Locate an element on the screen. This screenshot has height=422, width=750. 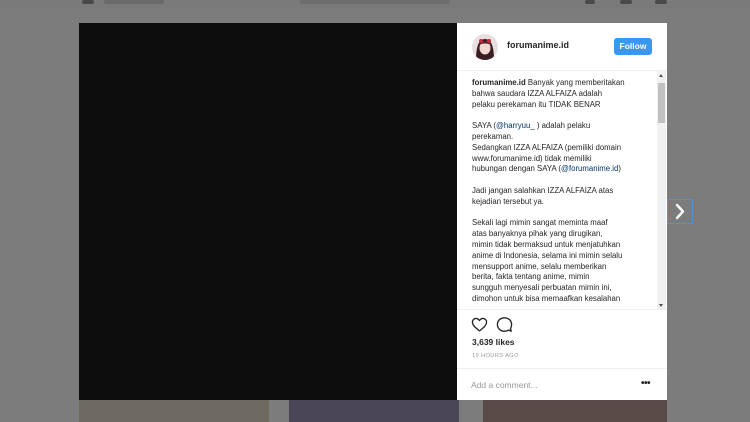
comment-bar: ••• is located at coordinates (562, 384).